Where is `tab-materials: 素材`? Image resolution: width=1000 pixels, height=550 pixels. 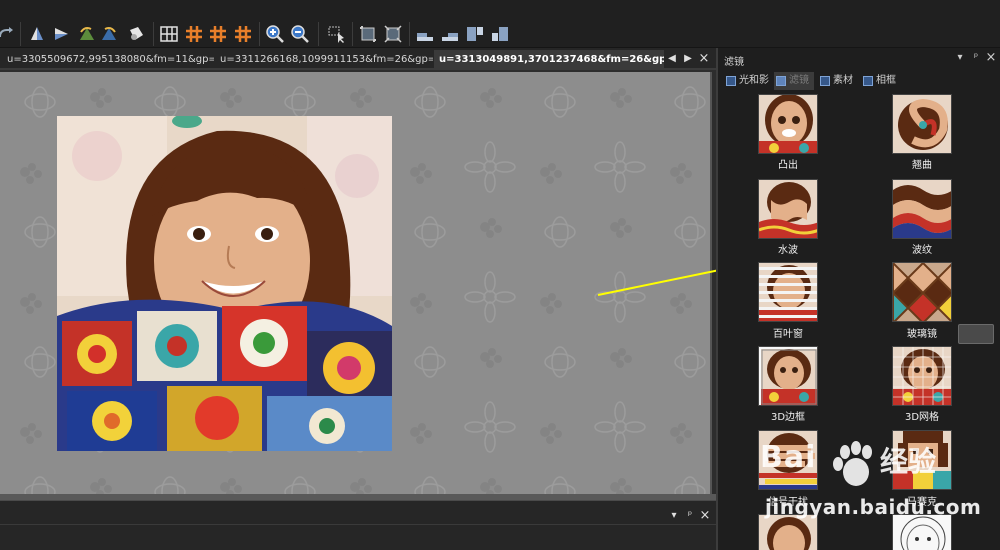 tab-materials: 素材 is located at coordinates (838, 81).